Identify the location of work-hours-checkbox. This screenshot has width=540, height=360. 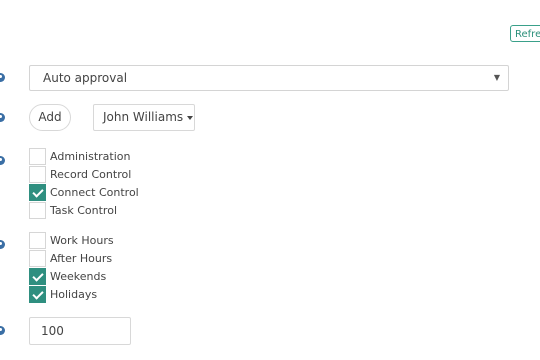
(37, 240).